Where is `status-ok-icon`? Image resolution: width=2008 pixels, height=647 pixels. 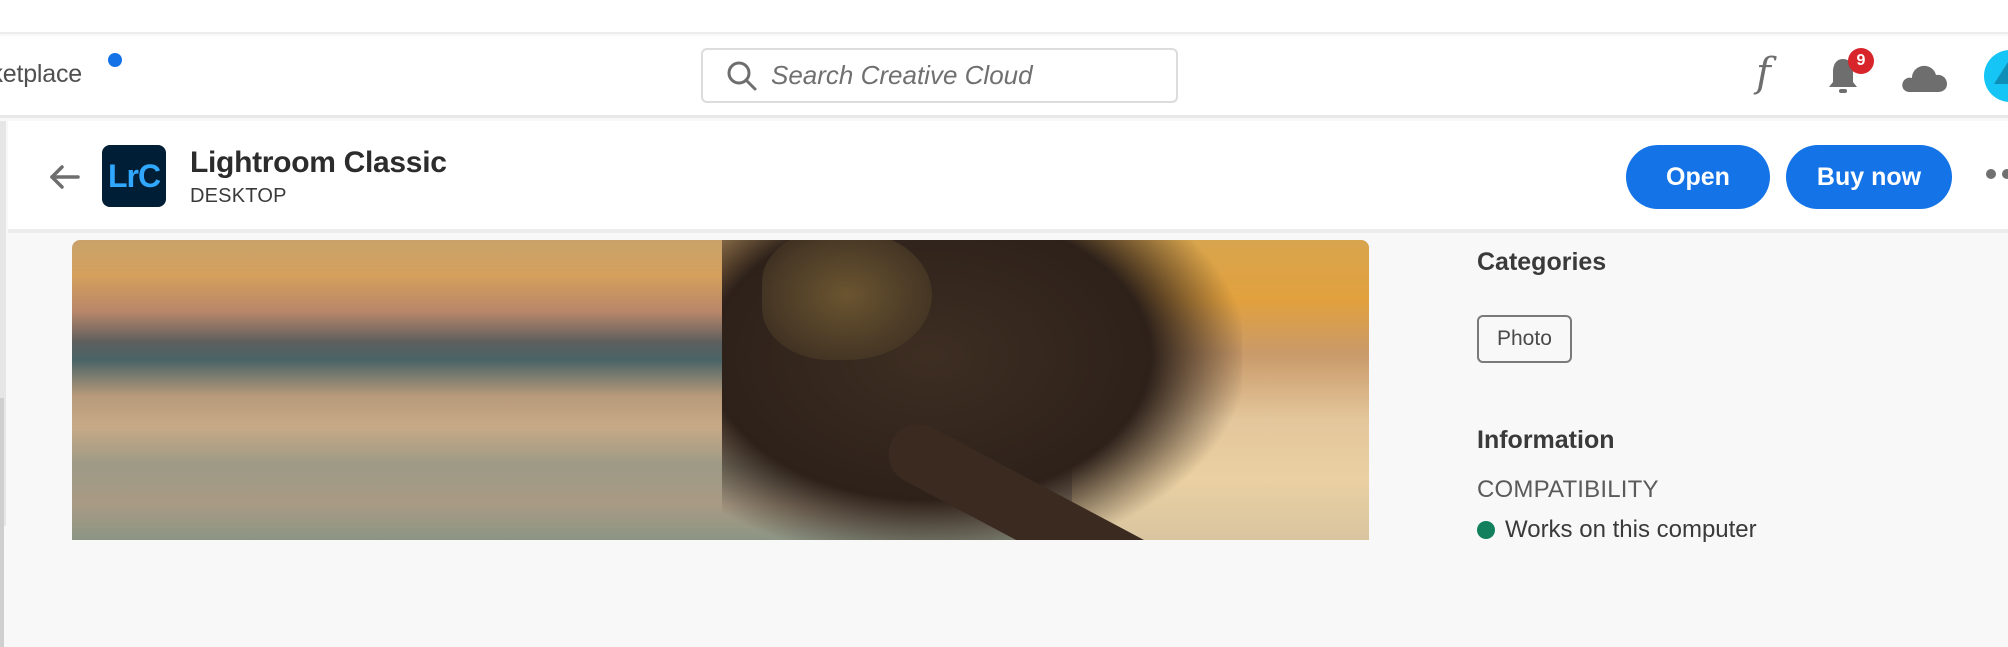
status-ok-icon is located at coordinates (1486, 530).